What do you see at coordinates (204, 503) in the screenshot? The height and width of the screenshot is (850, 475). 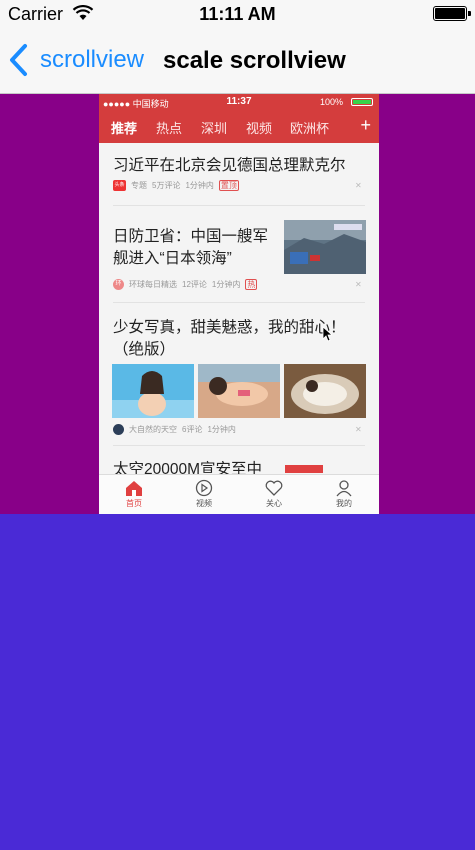 I see `bottom-tab-label: 视频` at bounding box center [204, 503].